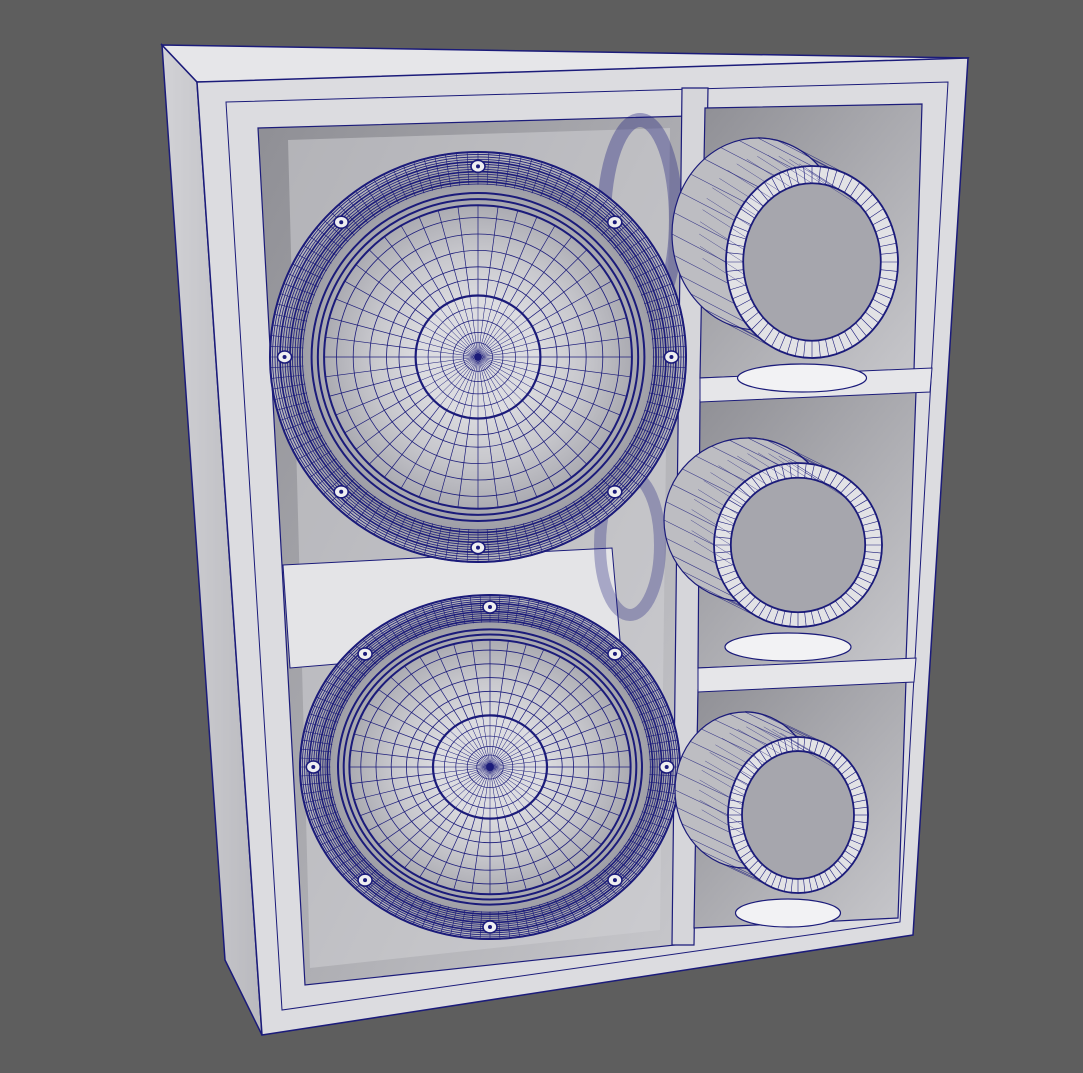 This screenshot has height=1073, width=1083. What do you see at coordinates (478, 357) in the screenshot?
I see `woofer-top` at bounding box center [478, 357].